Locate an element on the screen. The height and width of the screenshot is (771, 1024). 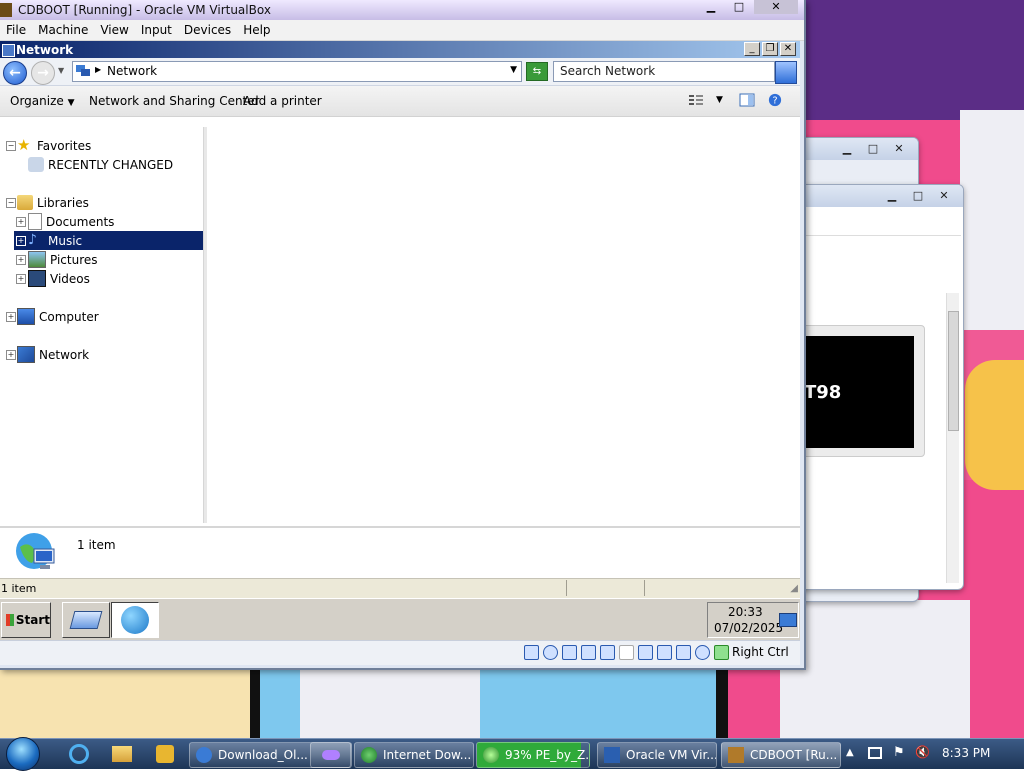
shared-folders-icon is located at coordinates (626, 652).